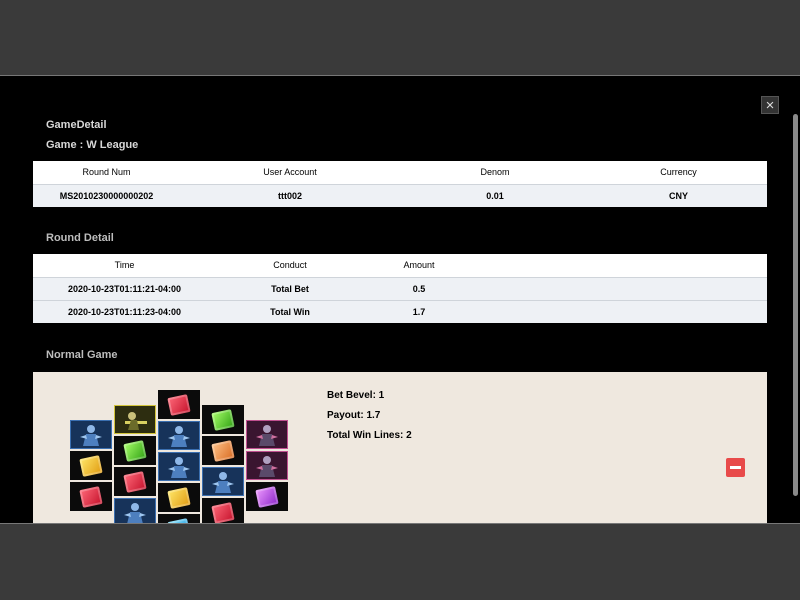 The width and height of the screenshot is (800, 600). What do you see at coordinates (495, 195) in the screenshot?
I see `denom-cell: 0.01` at bounding box center [495, 195].